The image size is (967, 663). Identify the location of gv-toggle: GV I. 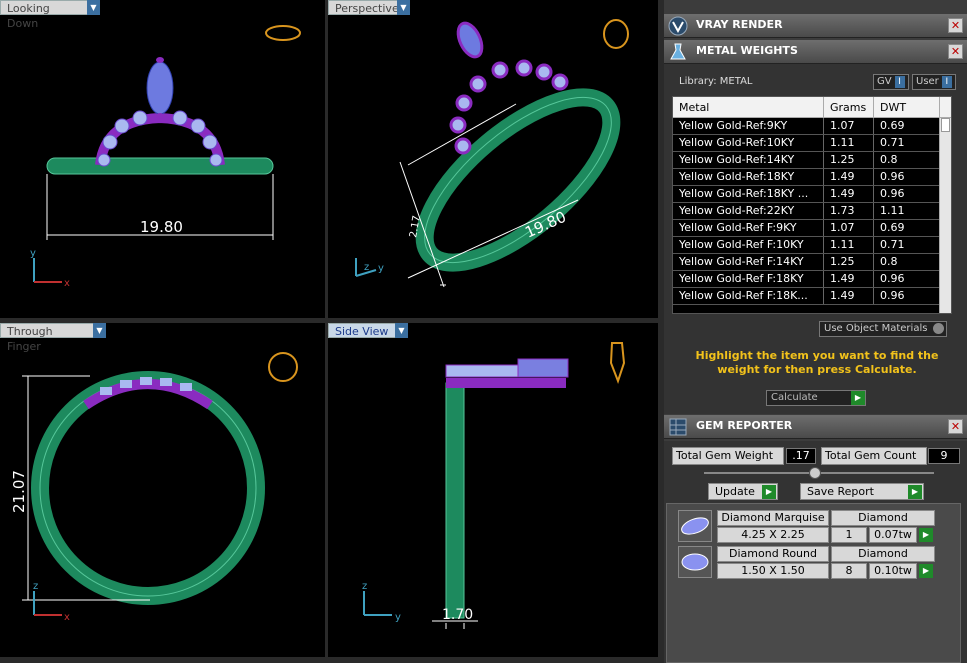
(891, 82).